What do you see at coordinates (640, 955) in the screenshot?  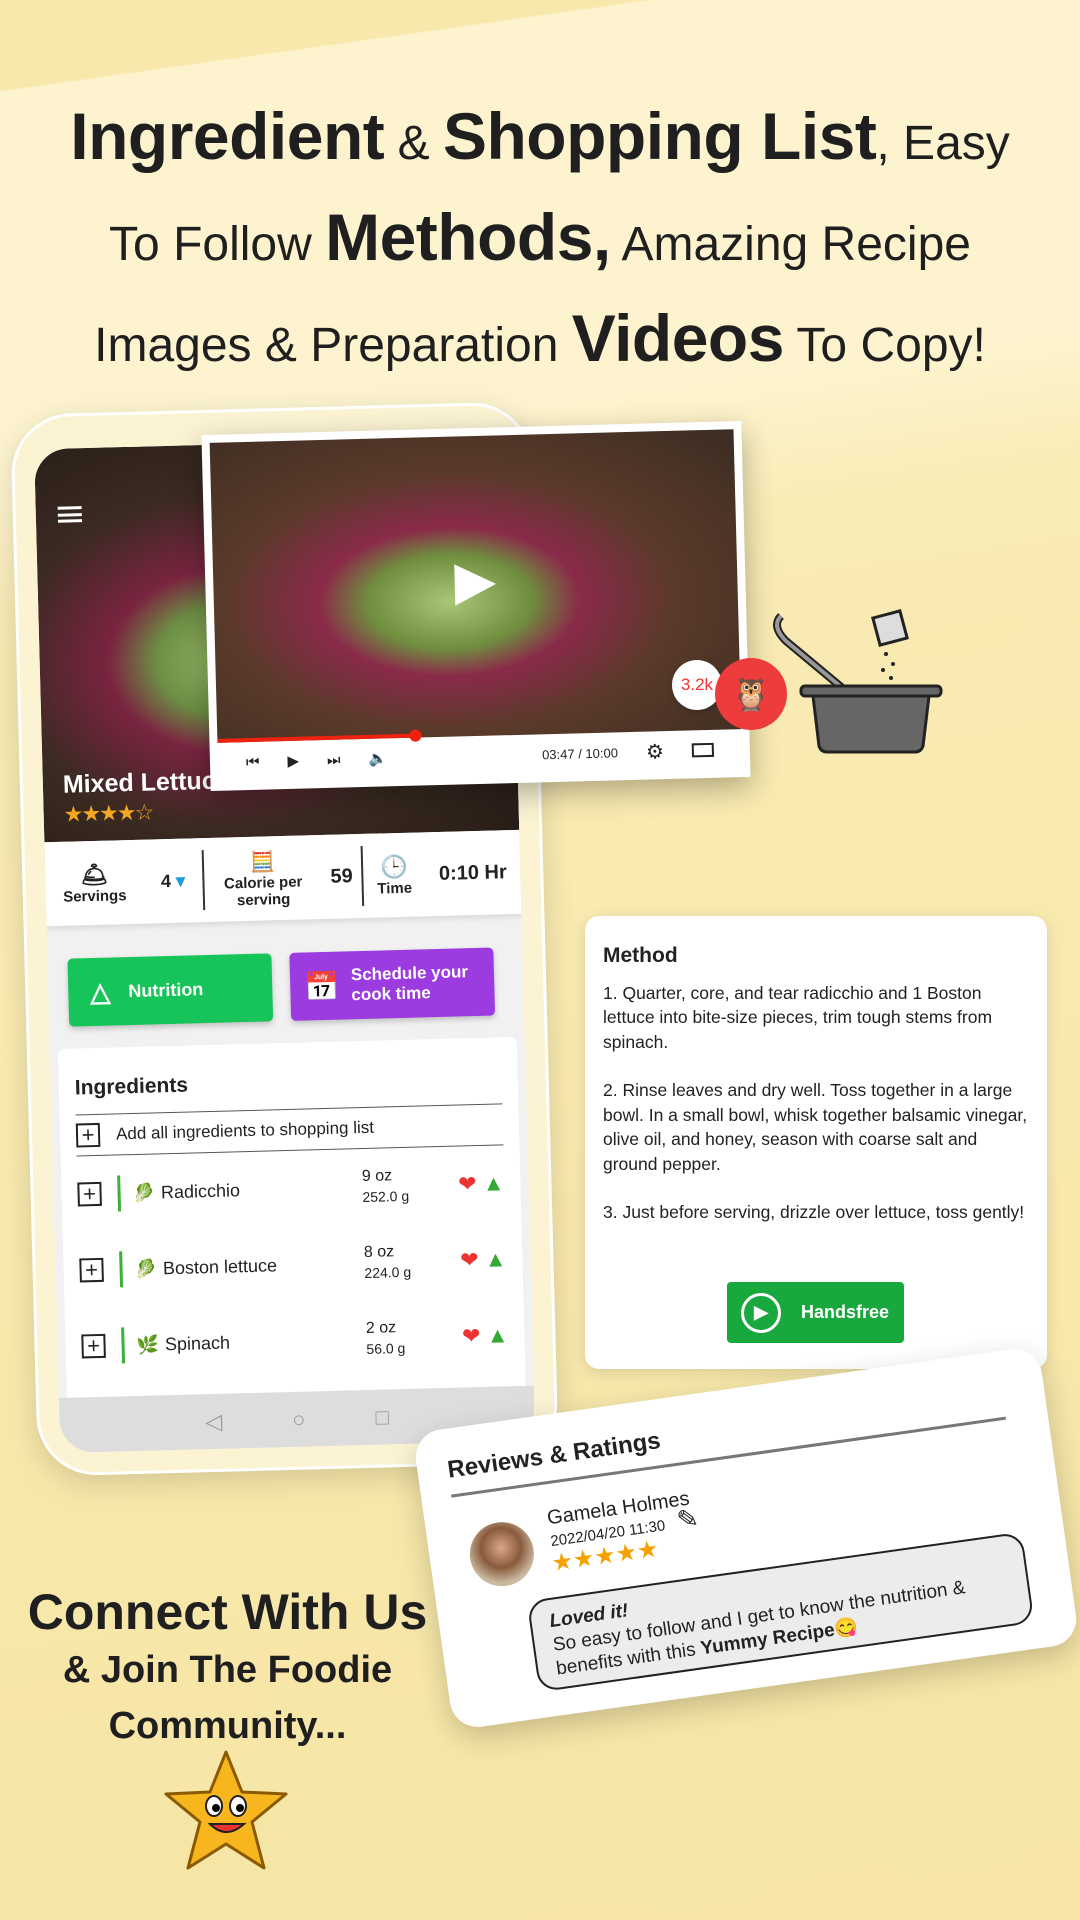 I see `method-title: Method` at bounding box center [640, 955].